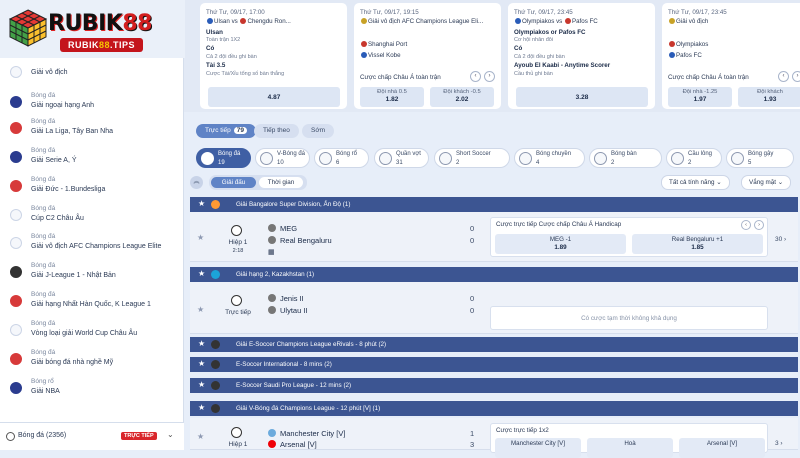 The image size is (800, 458). What do you see at coordinates (700, 97) in the screenshot?
I see `odds-home-button: Đội nhà -1.25 1.97` at bounding box center [700, 97].